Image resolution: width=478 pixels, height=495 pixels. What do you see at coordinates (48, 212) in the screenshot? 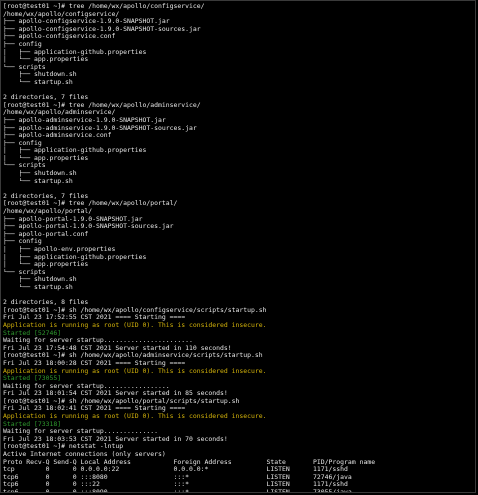
I see `terminal-line: /home/wx/apollo/portal/` at bounding box center [48, 212].